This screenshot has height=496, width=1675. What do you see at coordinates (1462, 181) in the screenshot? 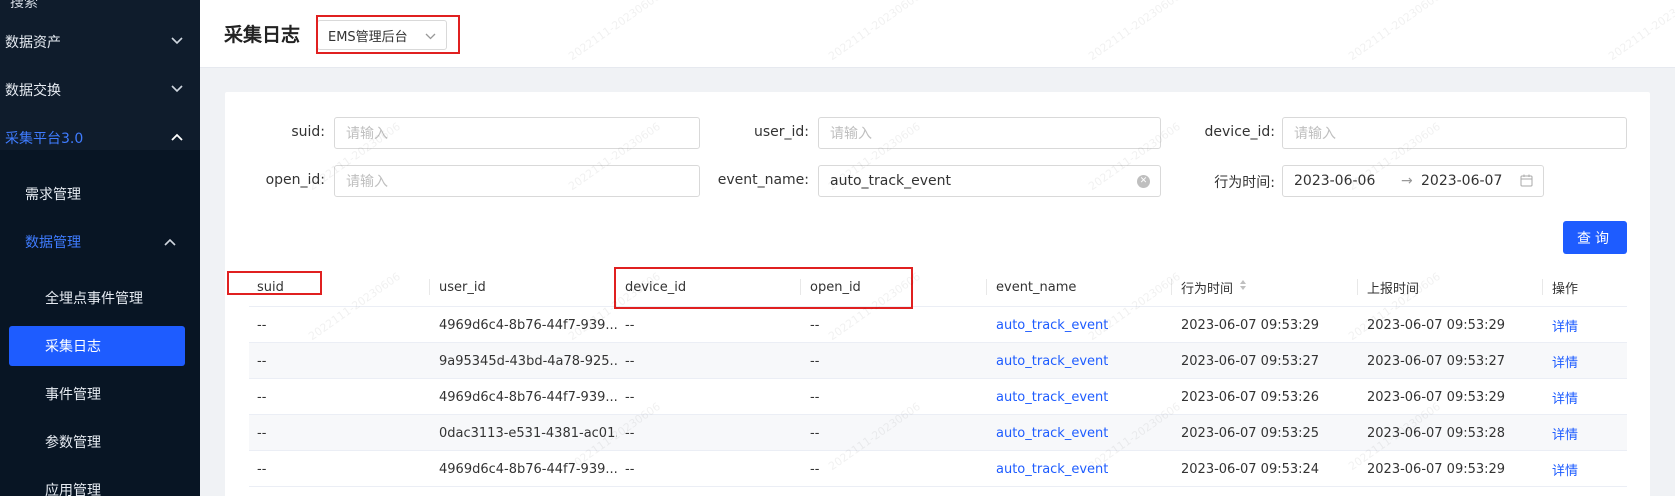
I see `date-end: 2023-06-07` at bounding box center [1462, 181].